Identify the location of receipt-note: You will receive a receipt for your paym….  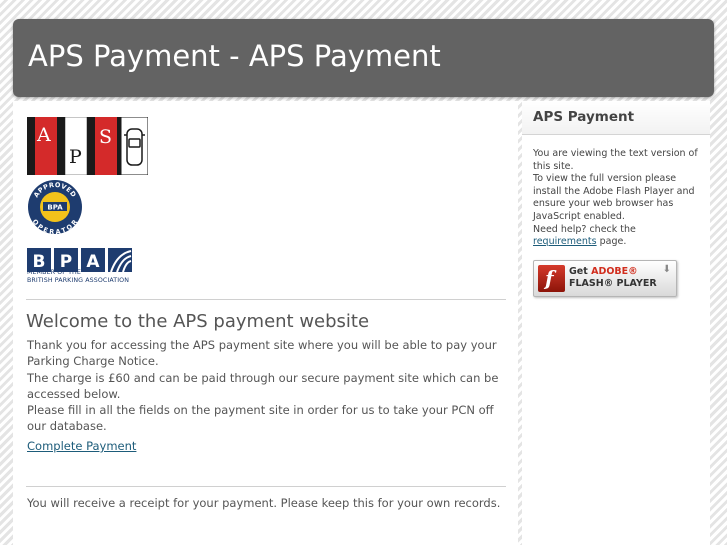
(264, 503).